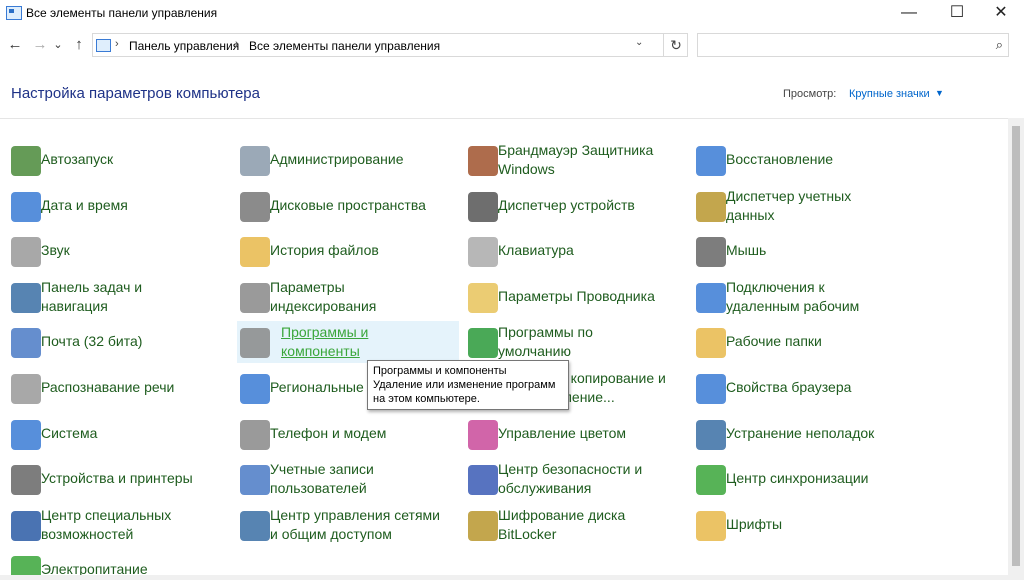 This screenshot has width=1024, height=580. What do you see at coordinates (957, 13) in the screenshot?
I see `maximize-button: ☐` at bounding box center [957, 13].